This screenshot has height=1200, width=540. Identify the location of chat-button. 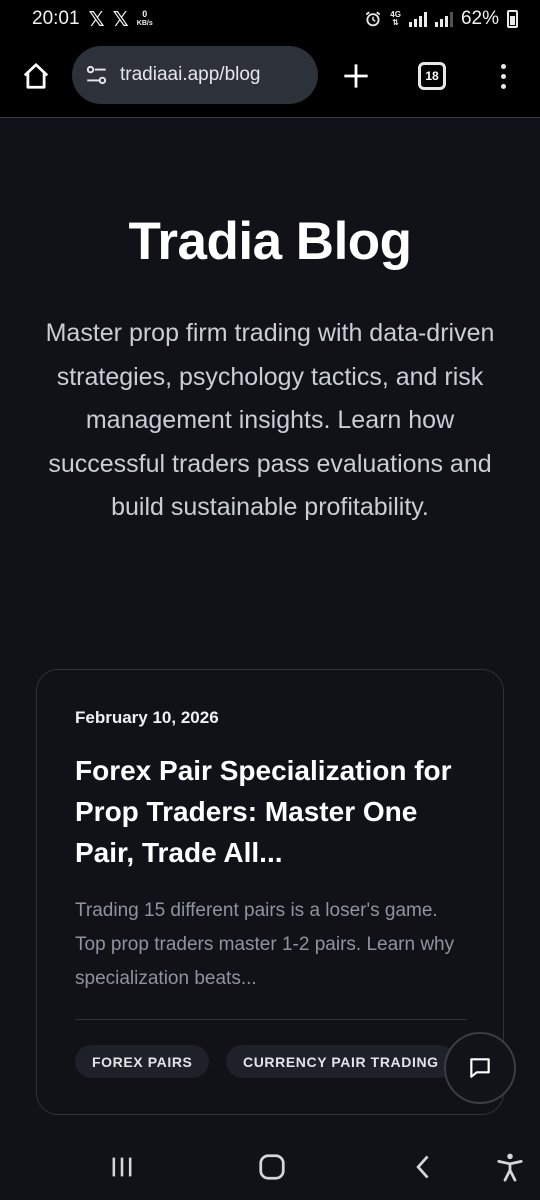
(480, 1068).